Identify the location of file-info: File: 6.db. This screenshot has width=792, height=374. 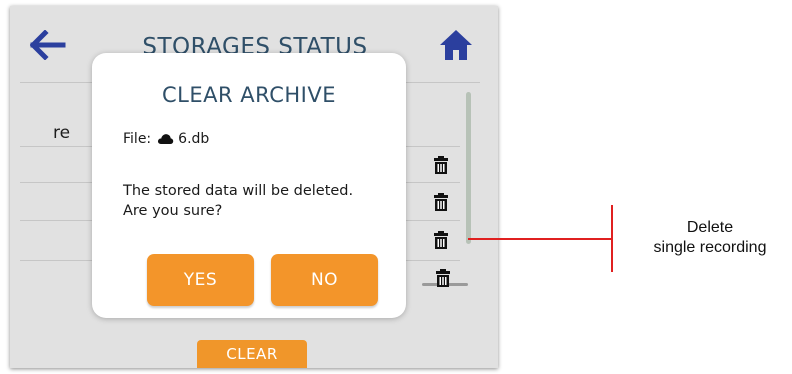
(166, 139).